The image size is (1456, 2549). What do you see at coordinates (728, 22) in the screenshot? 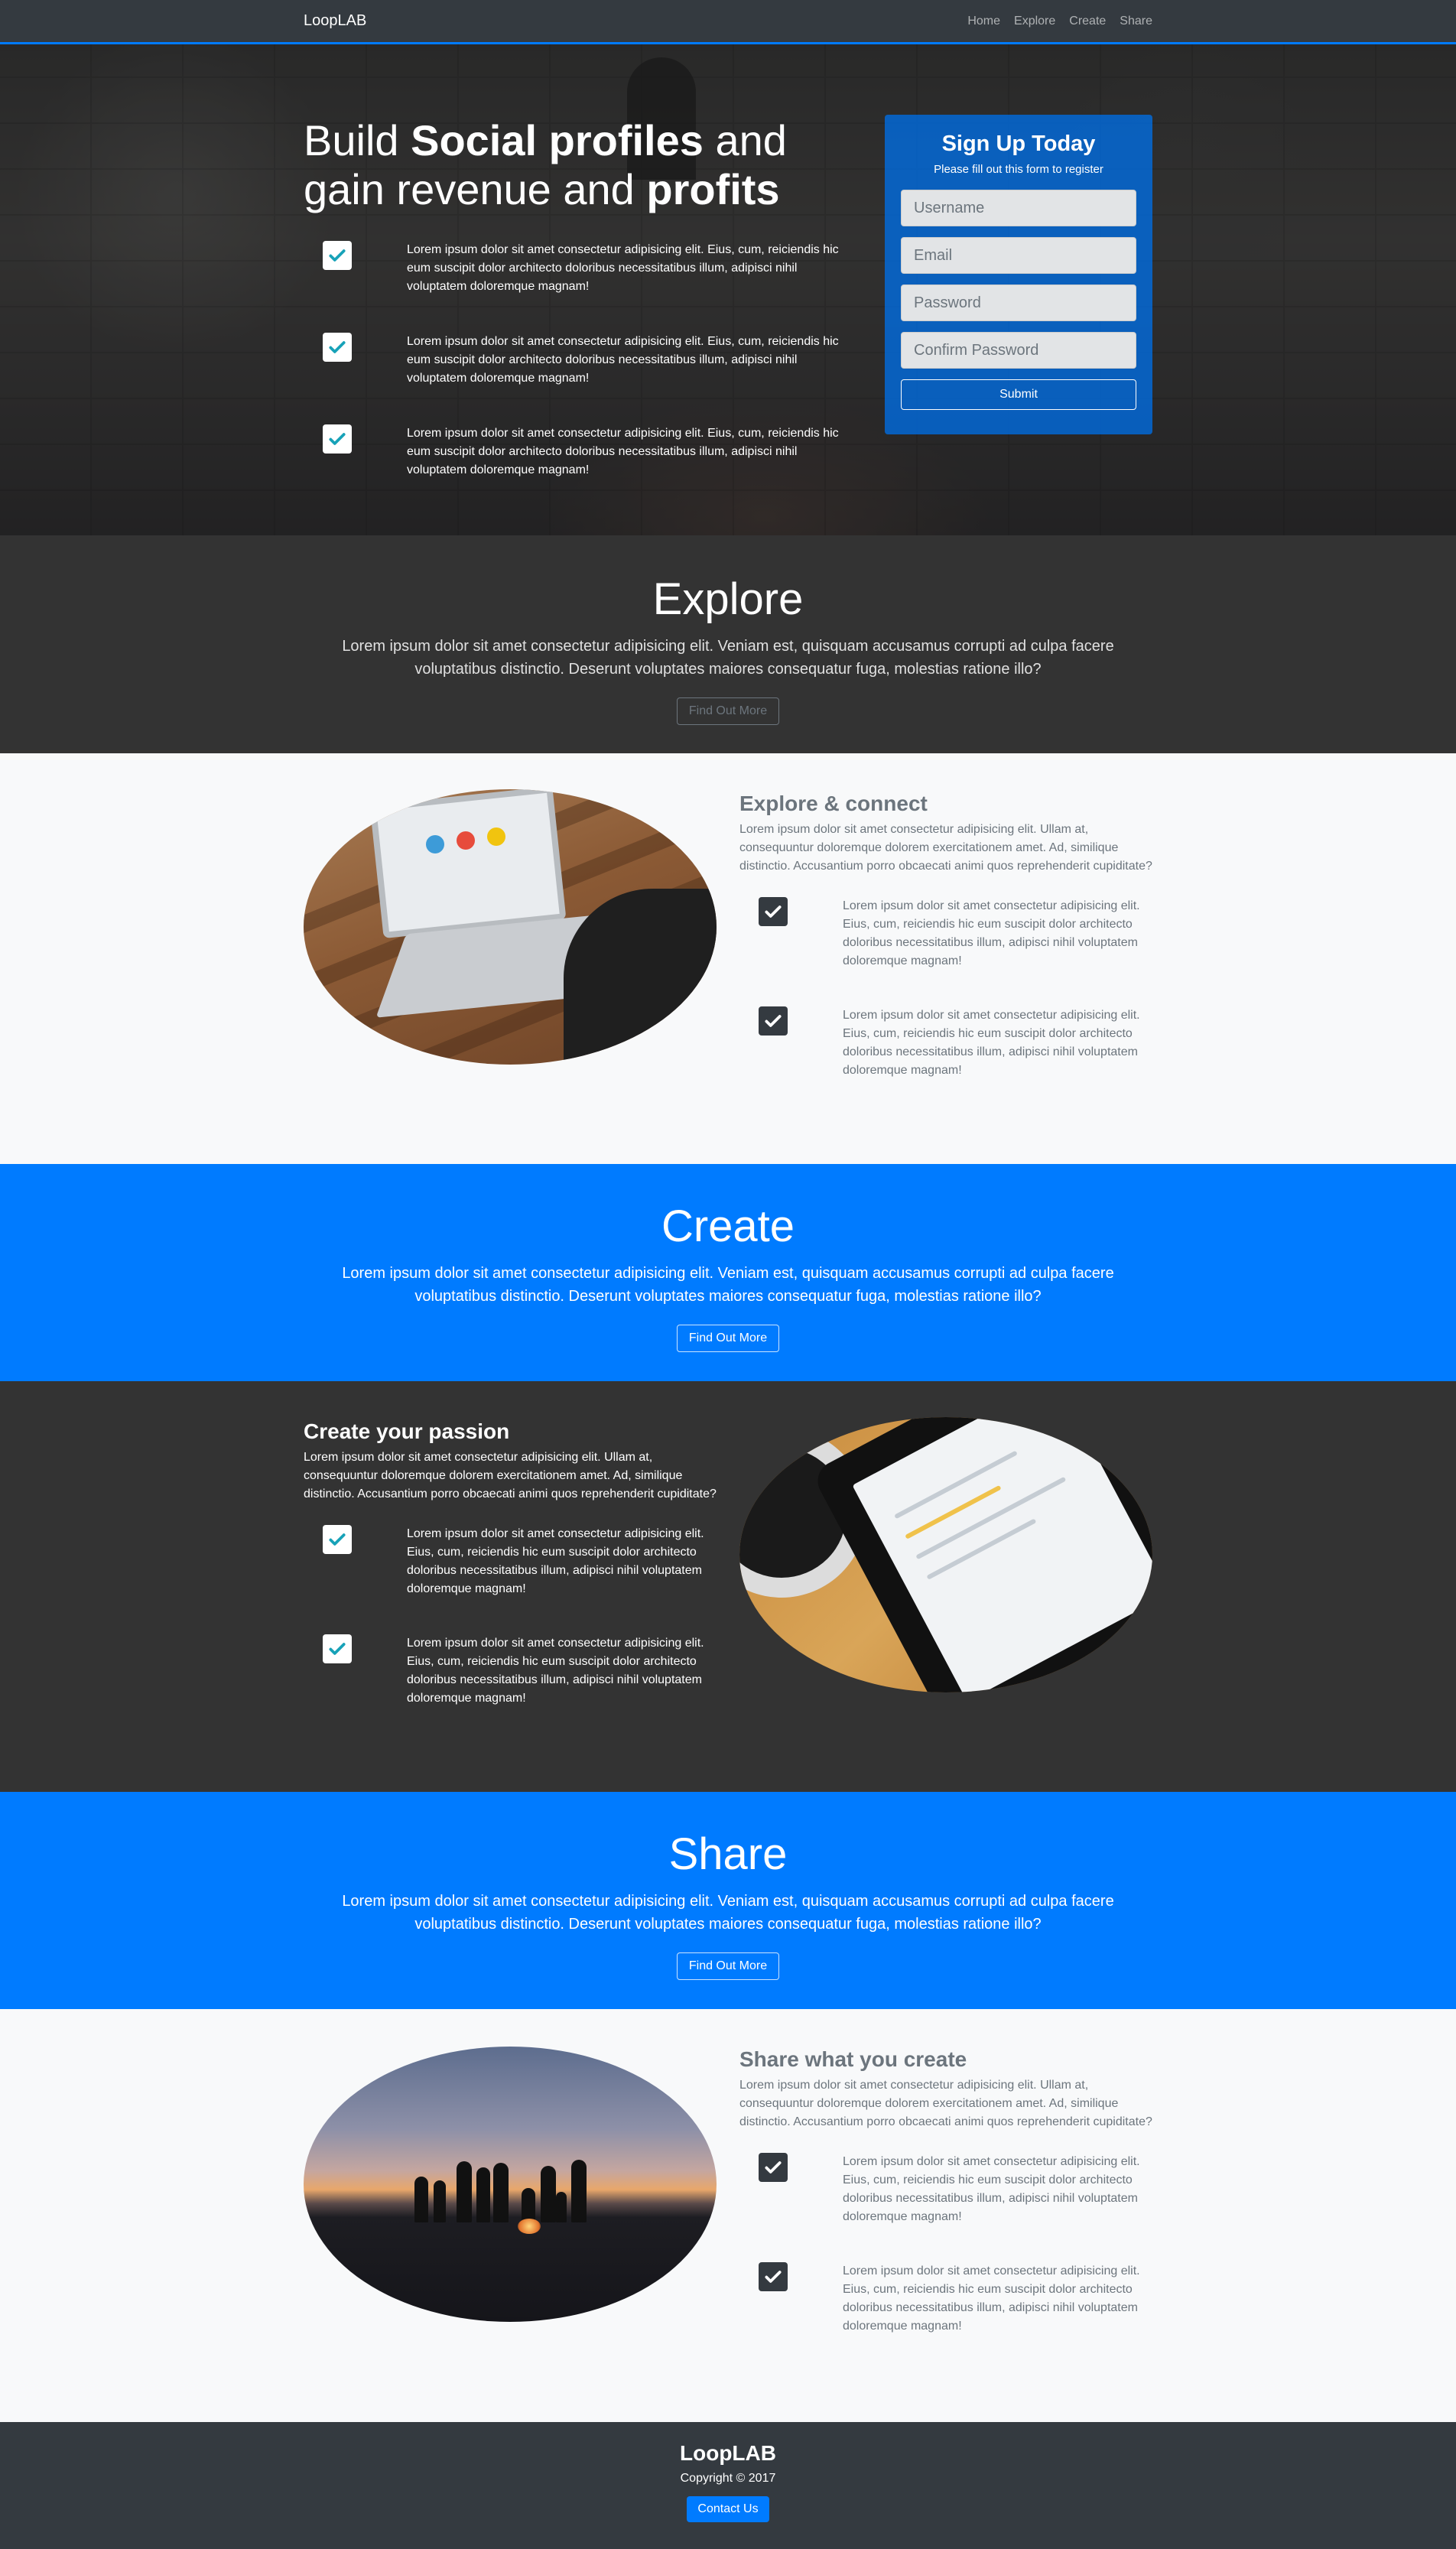
I see `navbar: LoopLAB Home Explore Create Share` at bounding box center [728, 22].